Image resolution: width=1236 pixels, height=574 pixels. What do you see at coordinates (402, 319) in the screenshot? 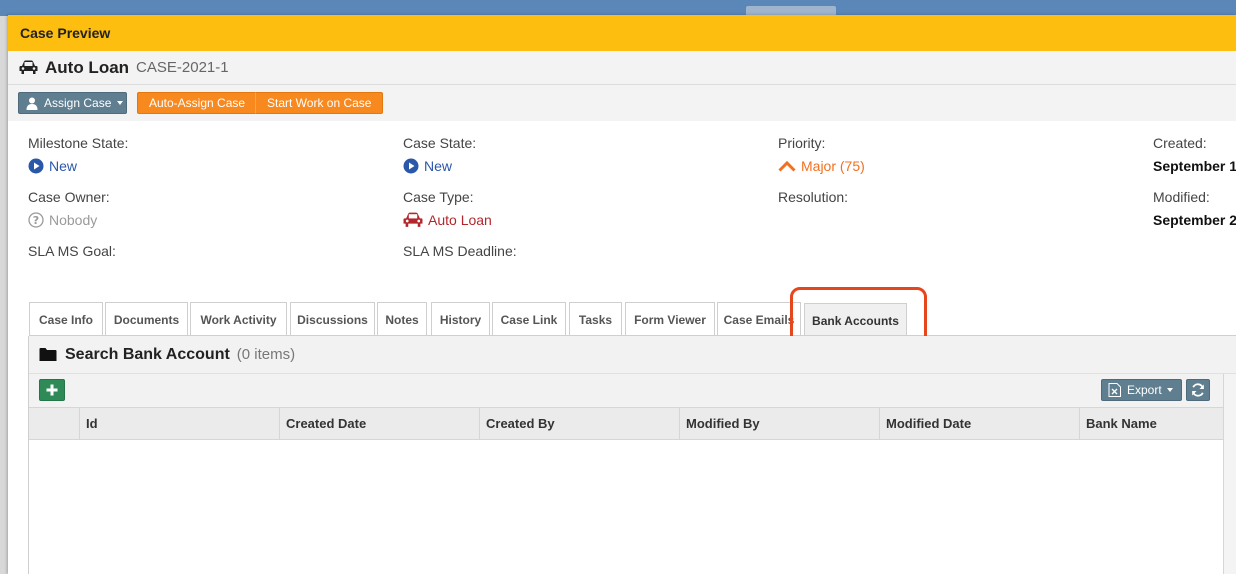
I see `tab-notes: Notes` at bounding box center [402, 319].